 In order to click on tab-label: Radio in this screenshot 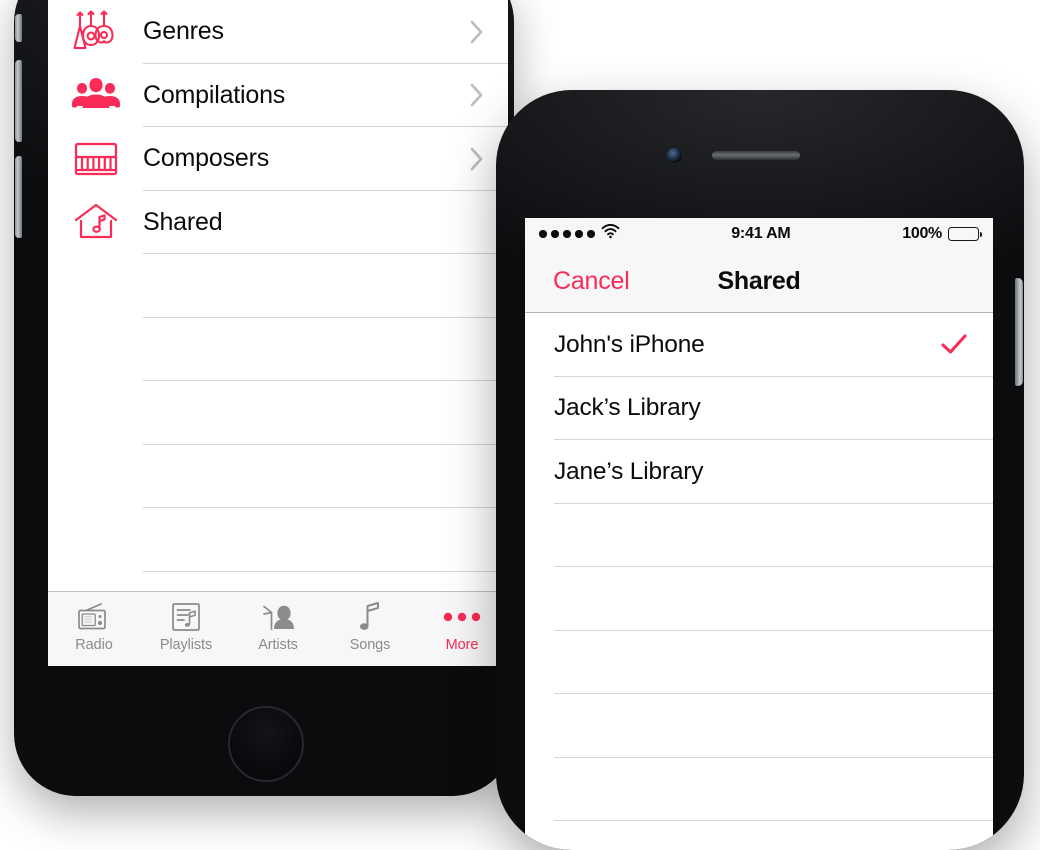, I will do `click(94, 645)`.